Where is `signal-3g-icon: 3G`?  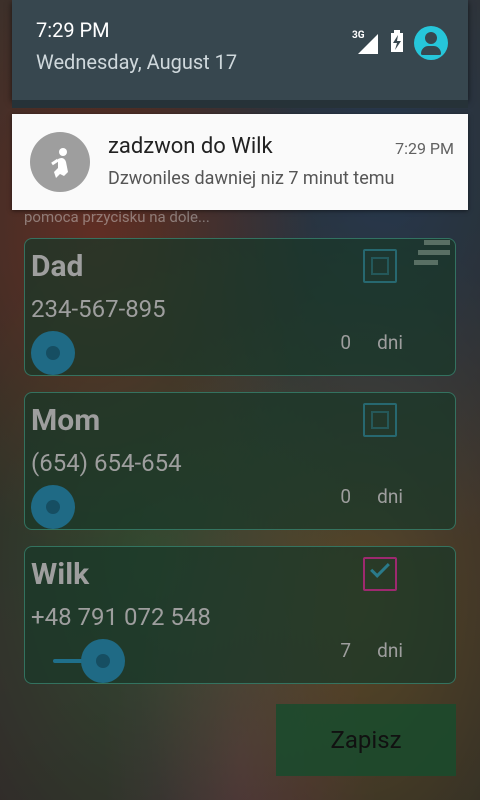
signal-3g-icon: 3G is located at coordinates (366, 42).